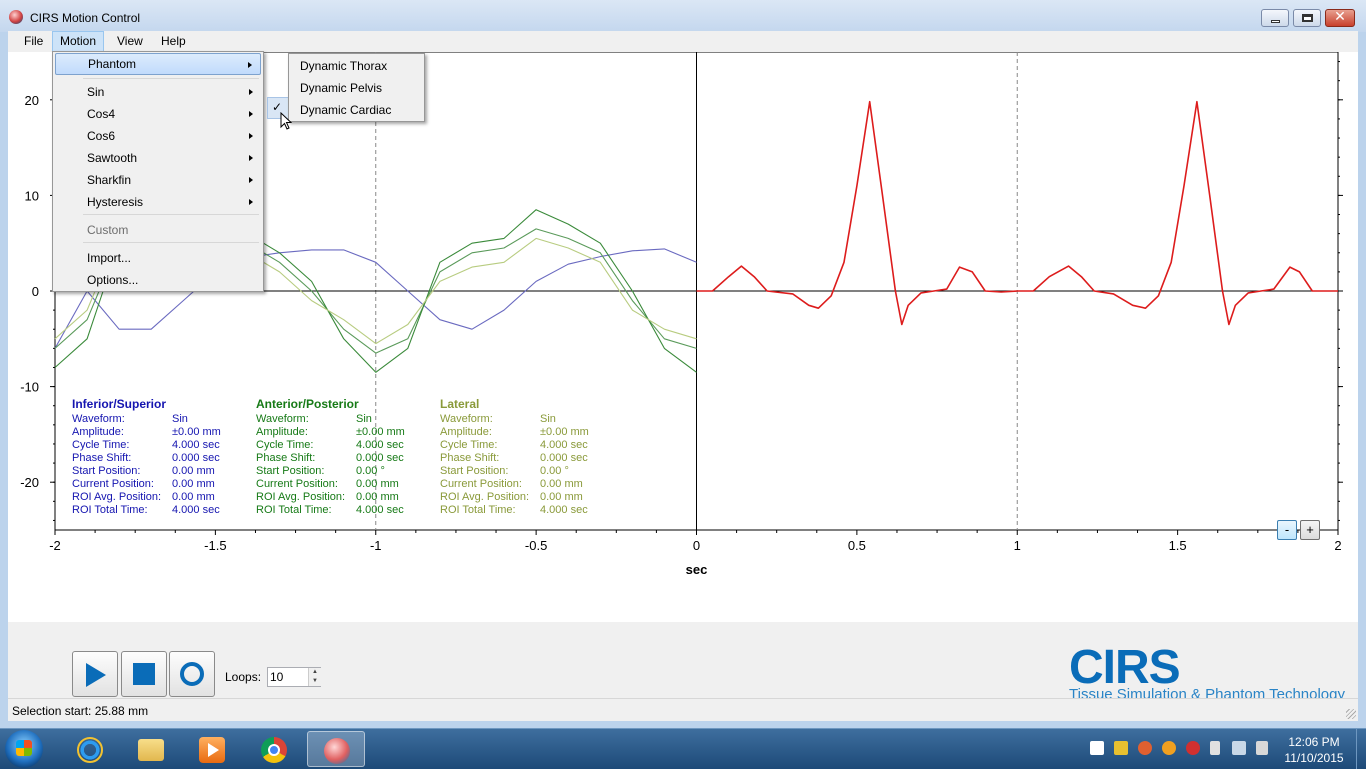 The width and height of the screenshot is (1366, 769). What do you see at coordinates (16, 17) in the screenshot?
I see `app-icon` at bounding box center [16, 17].